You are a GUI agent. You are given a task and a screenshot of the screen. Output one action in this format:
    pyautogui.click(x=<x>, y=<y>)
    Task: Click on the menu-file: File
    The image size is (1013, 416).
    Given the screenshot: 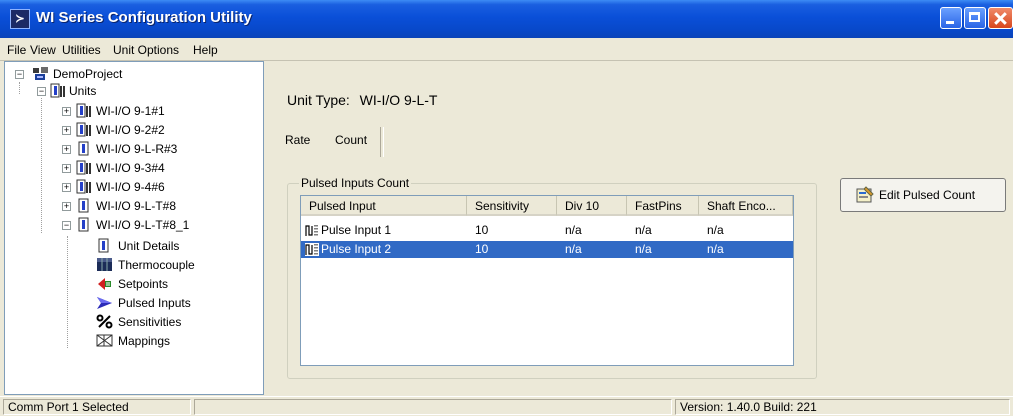 What is the action you would take?
    pyautogui.click(x=16, y=50)
    